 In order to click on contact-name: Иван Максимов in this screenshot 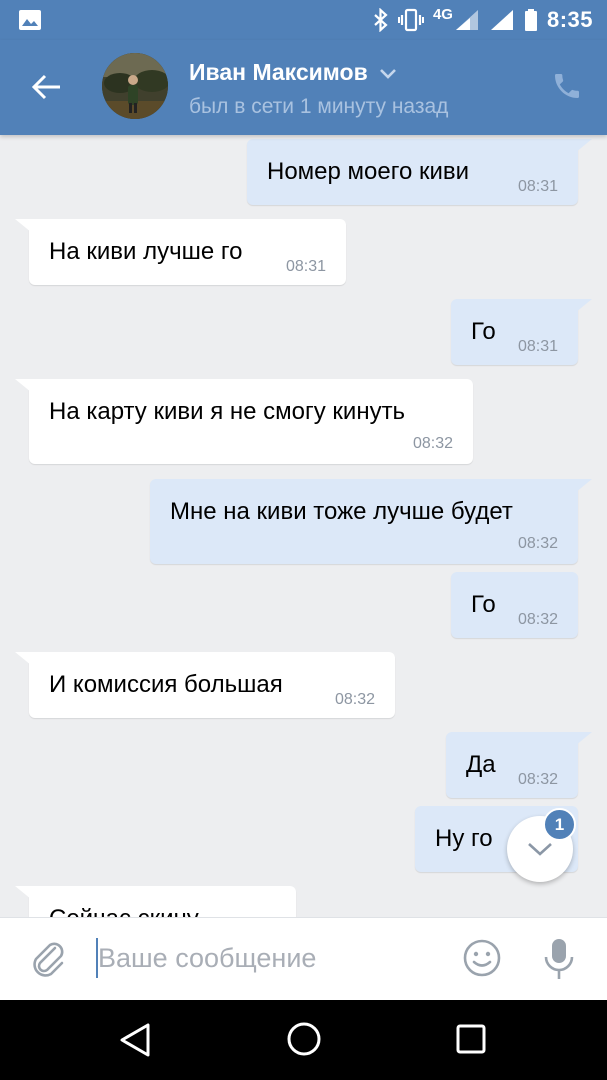, I will do `click(278, 72)`.